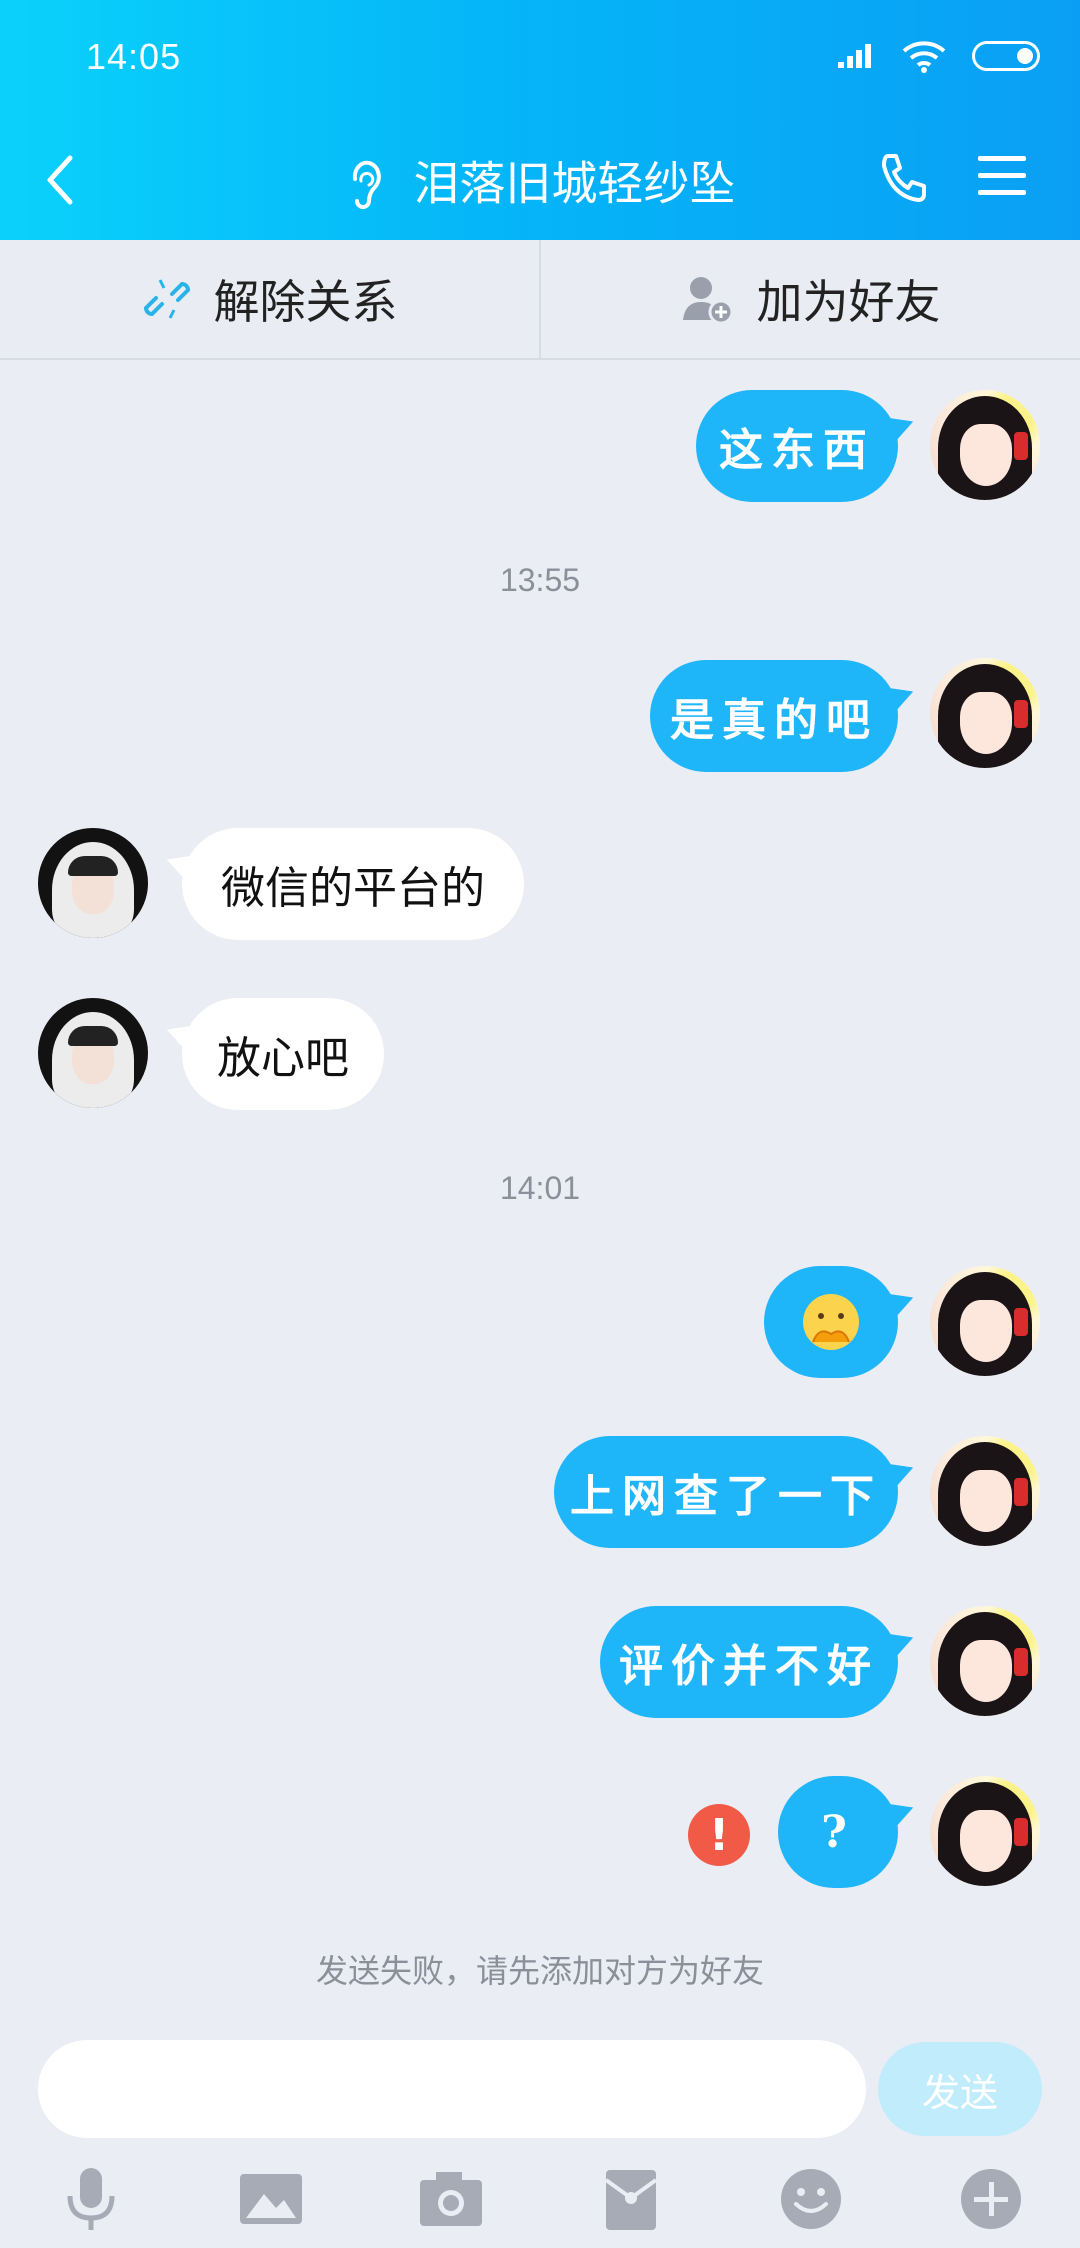 This screenshot has width=1080, height=2248. Describe the element at coordinates (451, 2199) in the screenshot. I see `camera-icon` at that location.